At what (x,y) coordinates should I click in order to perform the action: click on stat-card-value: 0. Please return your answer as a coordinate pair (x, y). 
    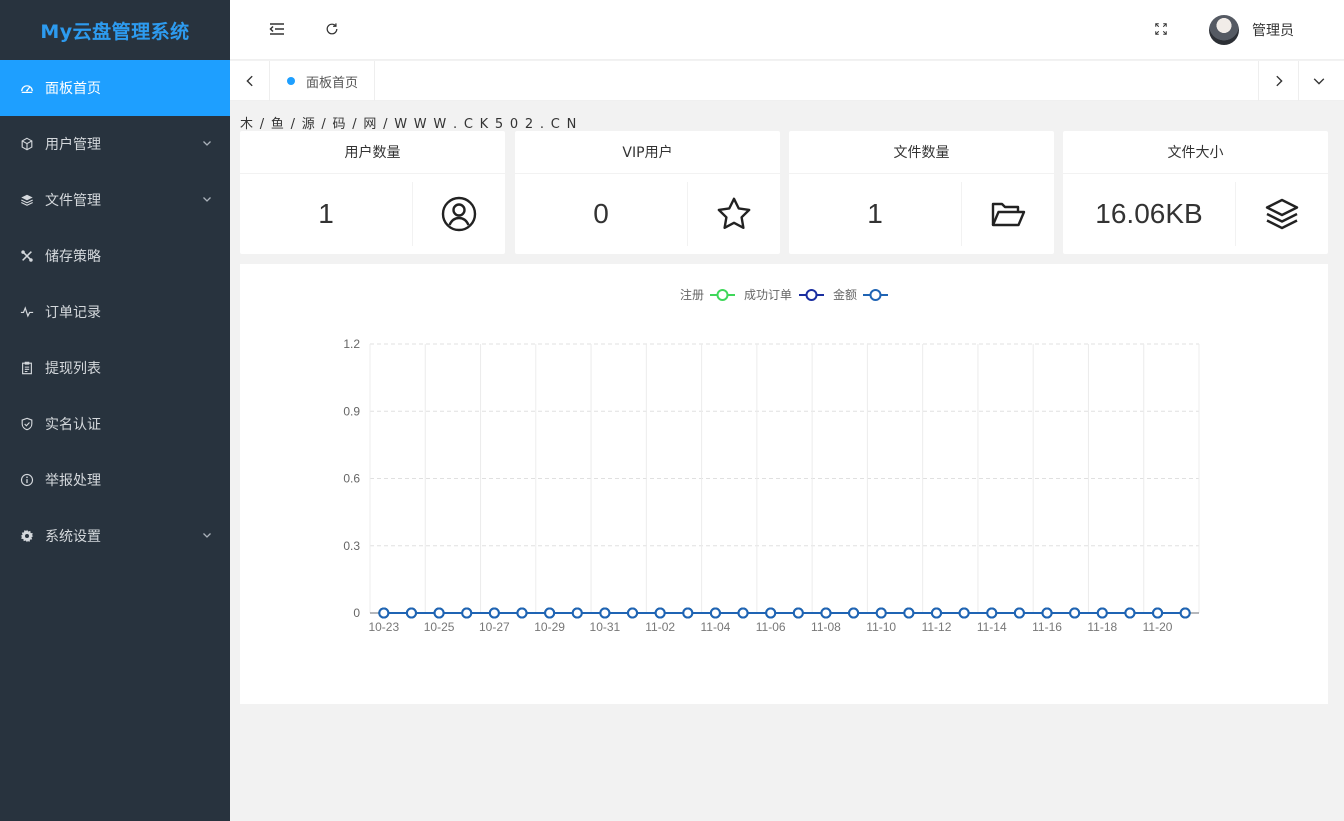
    Looking at the image, I should click on (601, 213).